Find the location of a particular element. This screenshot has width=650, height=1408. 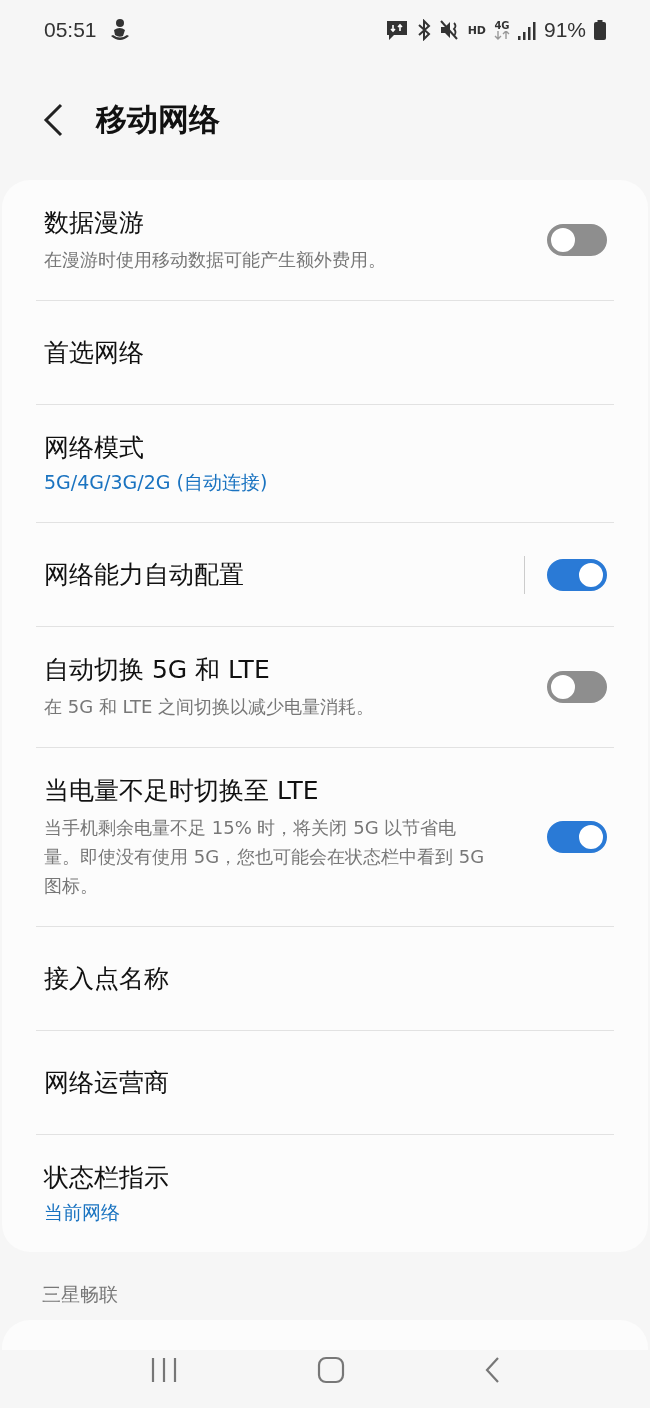

settings-item: 当电量不足时切换至 LTE 当手机剩余电量不足 15% 时，将关闭 5G 以节省电量。即使没有使用 5G，您也可能会在状态栏中看到 5G 图标。 is located at coordinates (325, 837).